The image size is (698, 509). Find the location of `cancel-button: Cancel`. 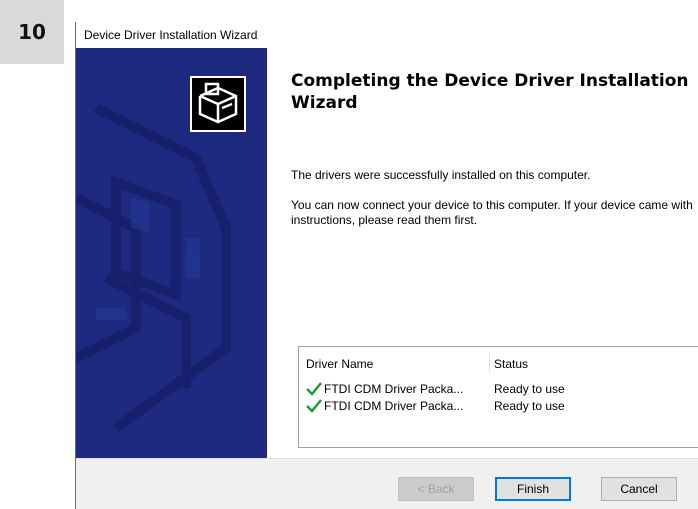

cancel-button: Cancel is located at coordinates (639, 489).